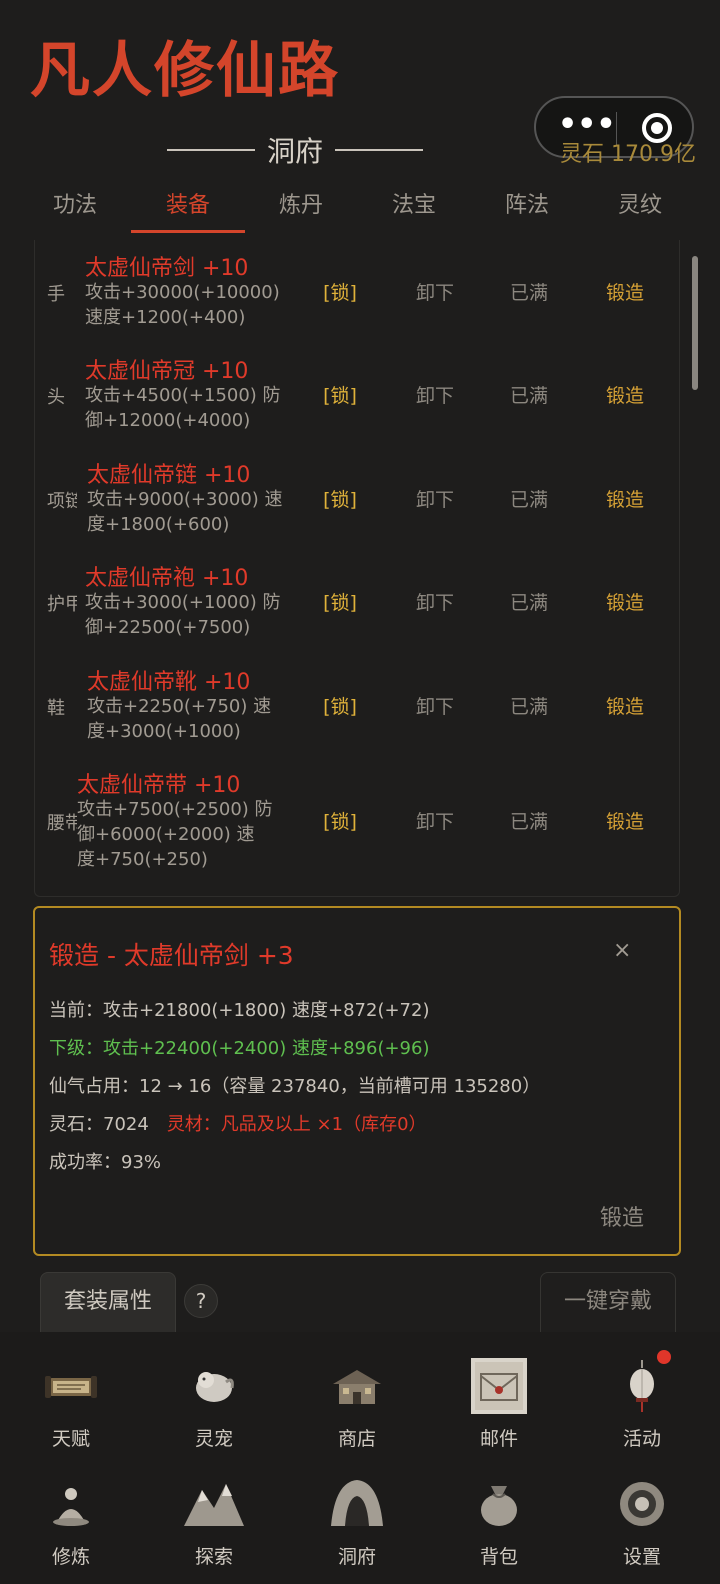  Describe the element at coordinates (56, 708) in the screenshot. I see `slot-label: 鞋` at that location.